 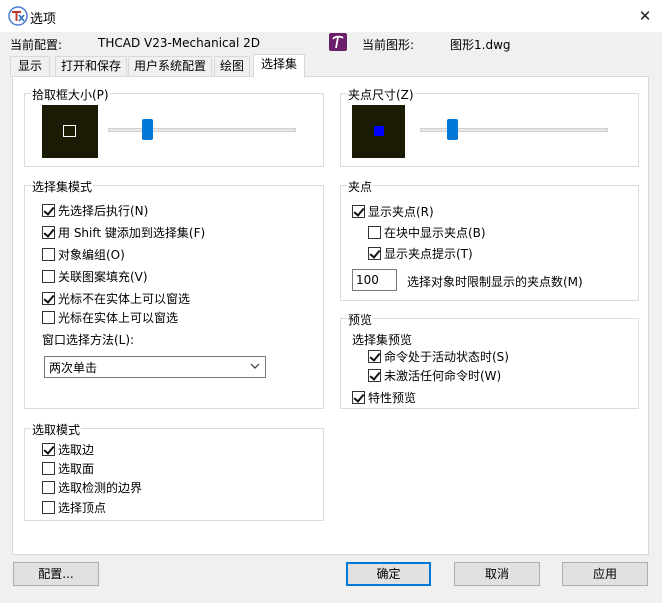 What do you see at coordinates (497, 574) in the screenshot?
I see `cancel-button: 取消` at bounding box center [497, 574].